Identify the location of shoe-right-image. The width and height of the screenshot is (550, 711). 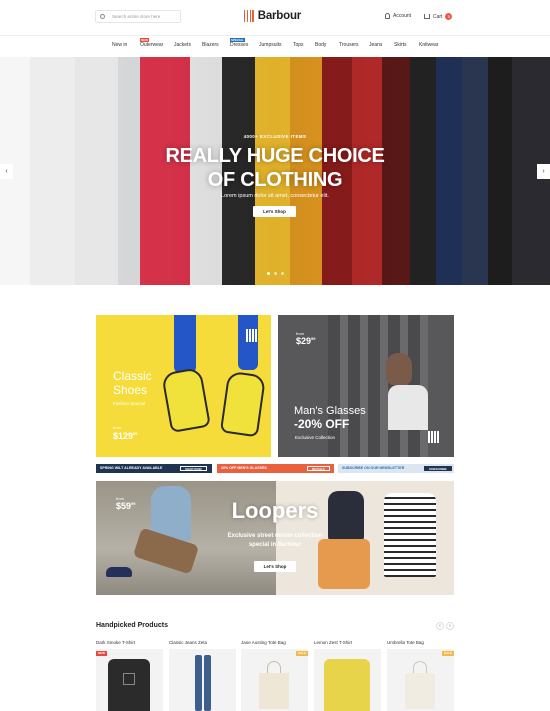
(243, 404).